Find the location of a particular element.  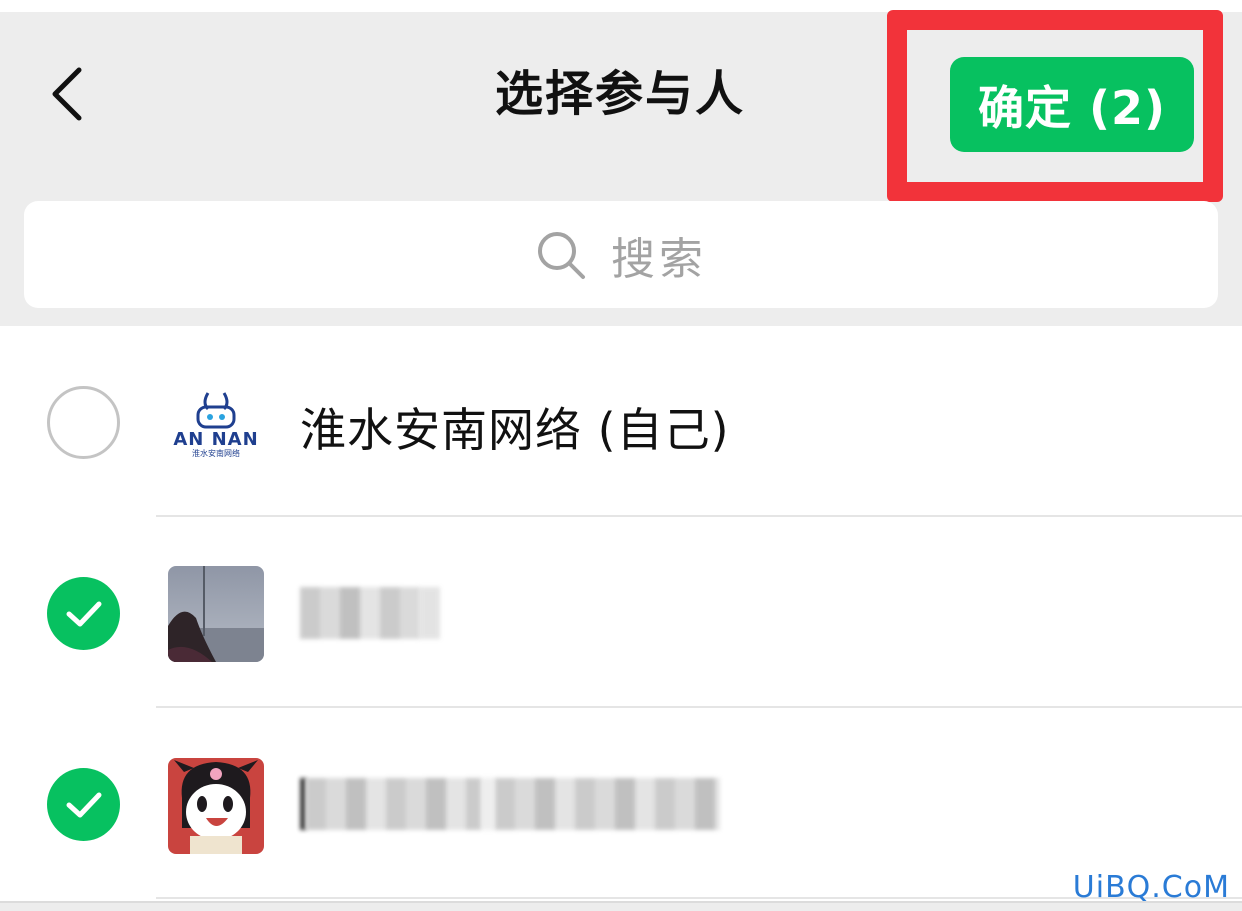

photo-avatar-icon is located at coordinates (216, 614).